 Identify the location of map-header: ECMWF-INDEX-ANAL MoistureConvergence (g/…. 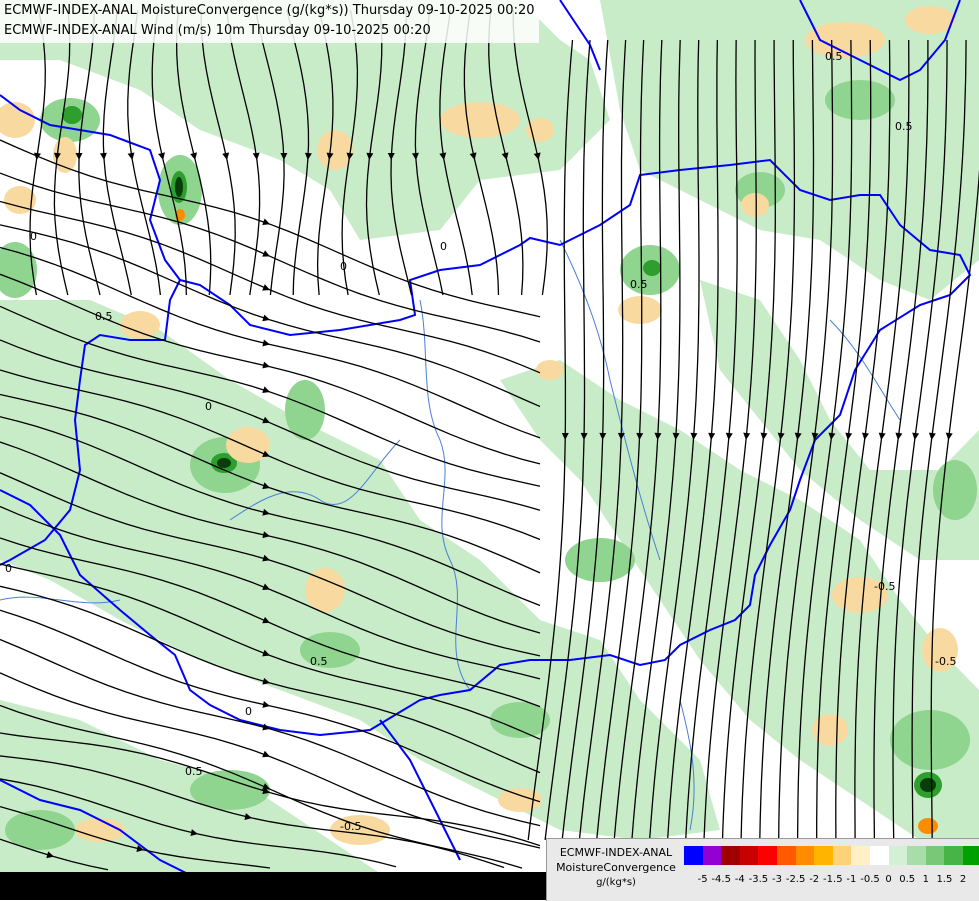
(269, 21).